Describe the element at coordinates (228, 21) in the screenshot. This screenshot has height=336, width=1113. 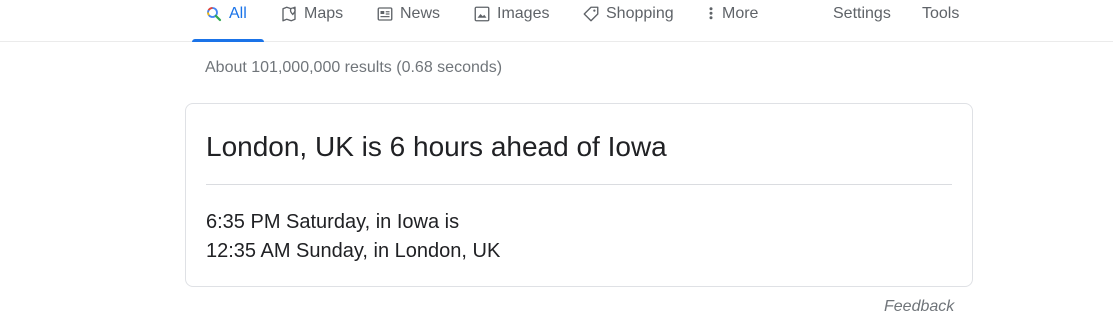
I see `tab-all: All` at that location.